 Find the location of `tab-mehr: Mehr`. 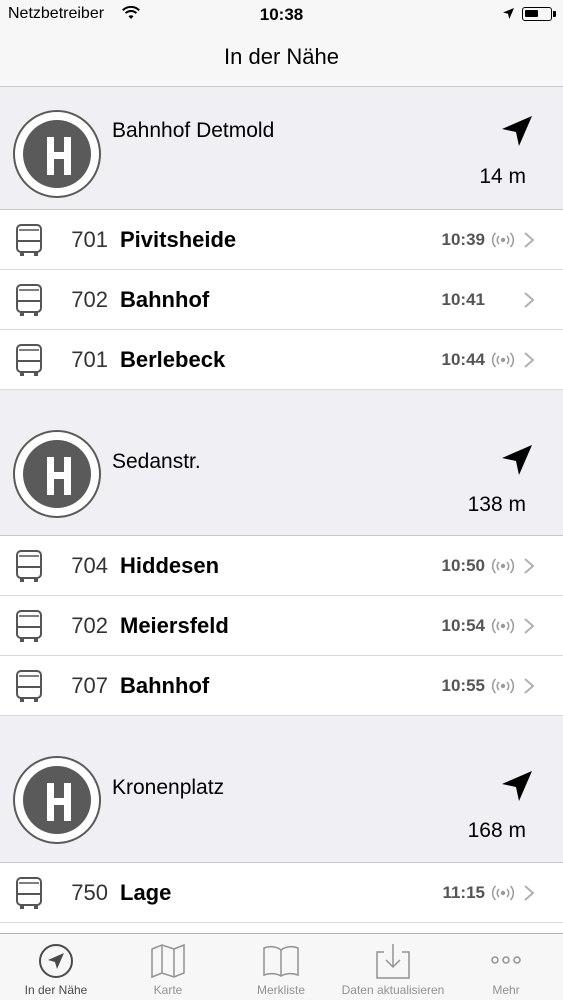

tab-mehr: Mehr is located at coordinates (506, 967).